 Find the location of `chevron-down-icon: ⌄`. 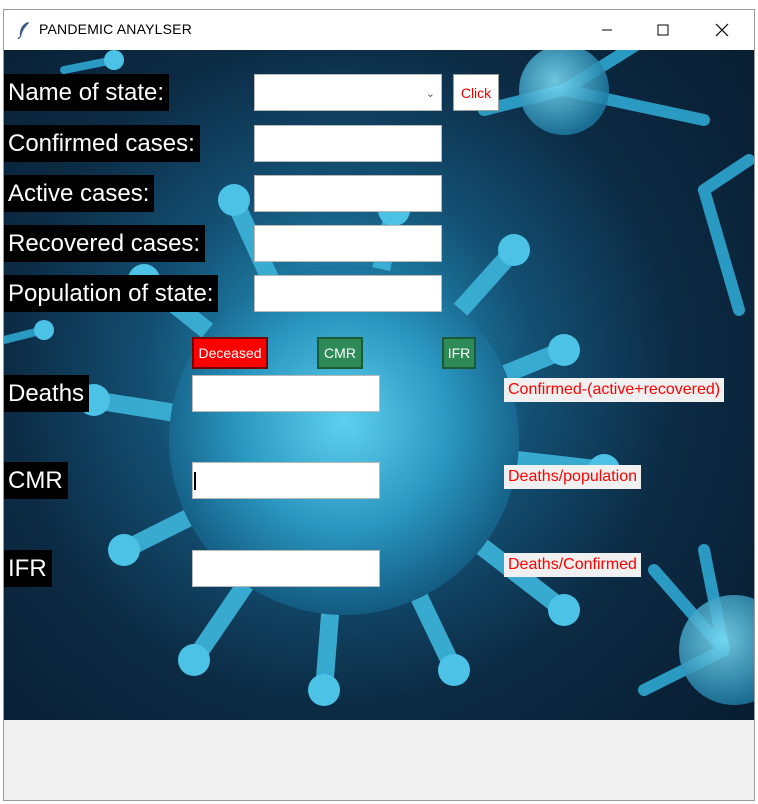

chevron-down-icon: ⌄ is located at coordinates (430, 93).